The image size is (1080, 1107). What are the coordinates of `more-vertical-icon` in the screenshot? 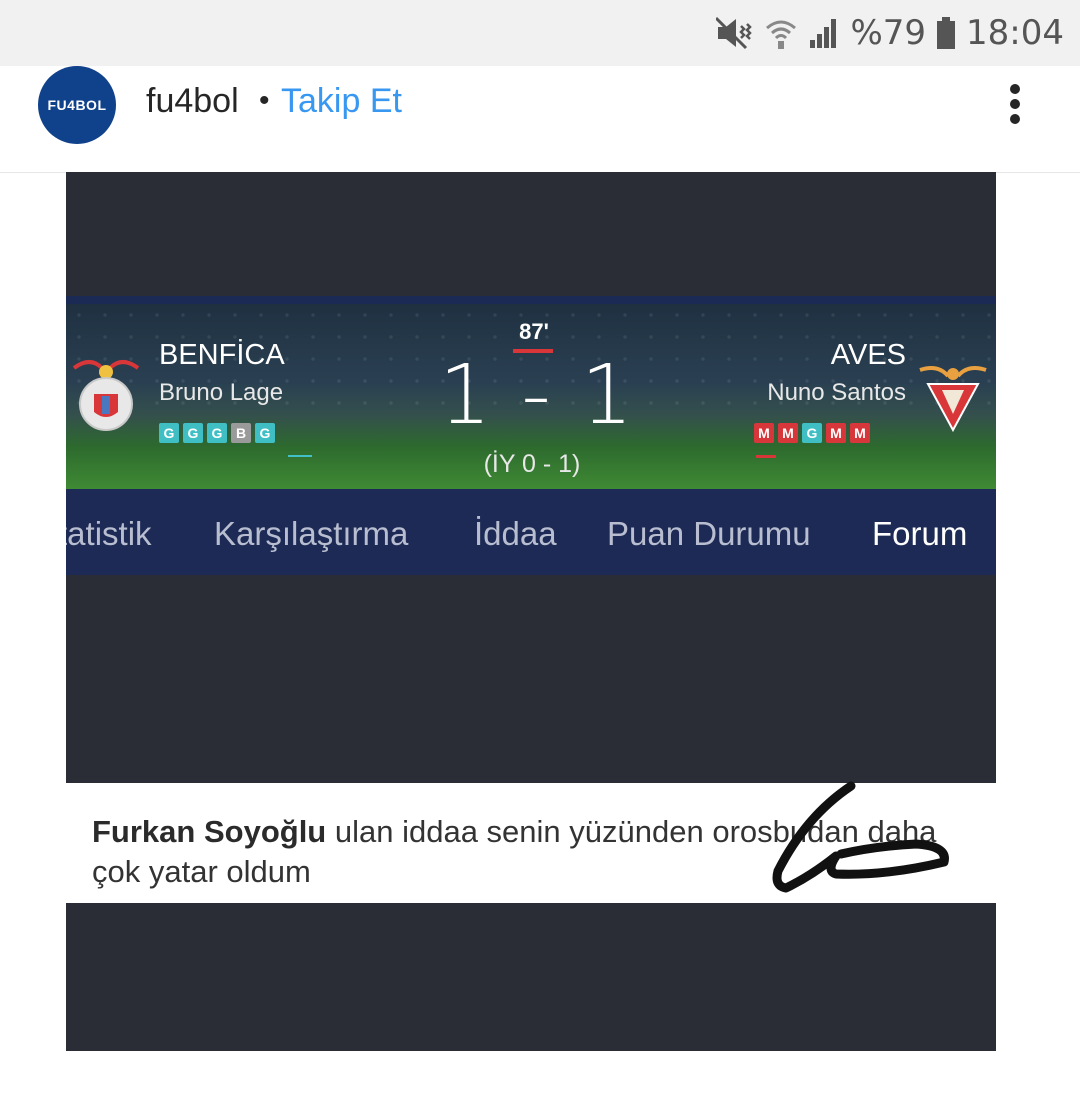 It's located at (1016, 104).